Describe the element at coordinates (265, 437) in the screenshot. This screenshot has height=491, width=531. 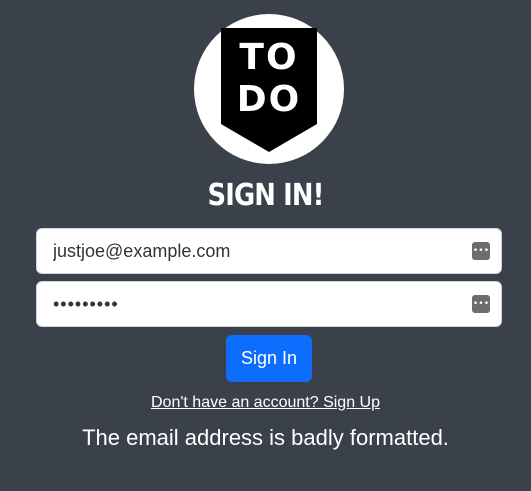
I see `error-message: The email address is badly formatted.` at that location.